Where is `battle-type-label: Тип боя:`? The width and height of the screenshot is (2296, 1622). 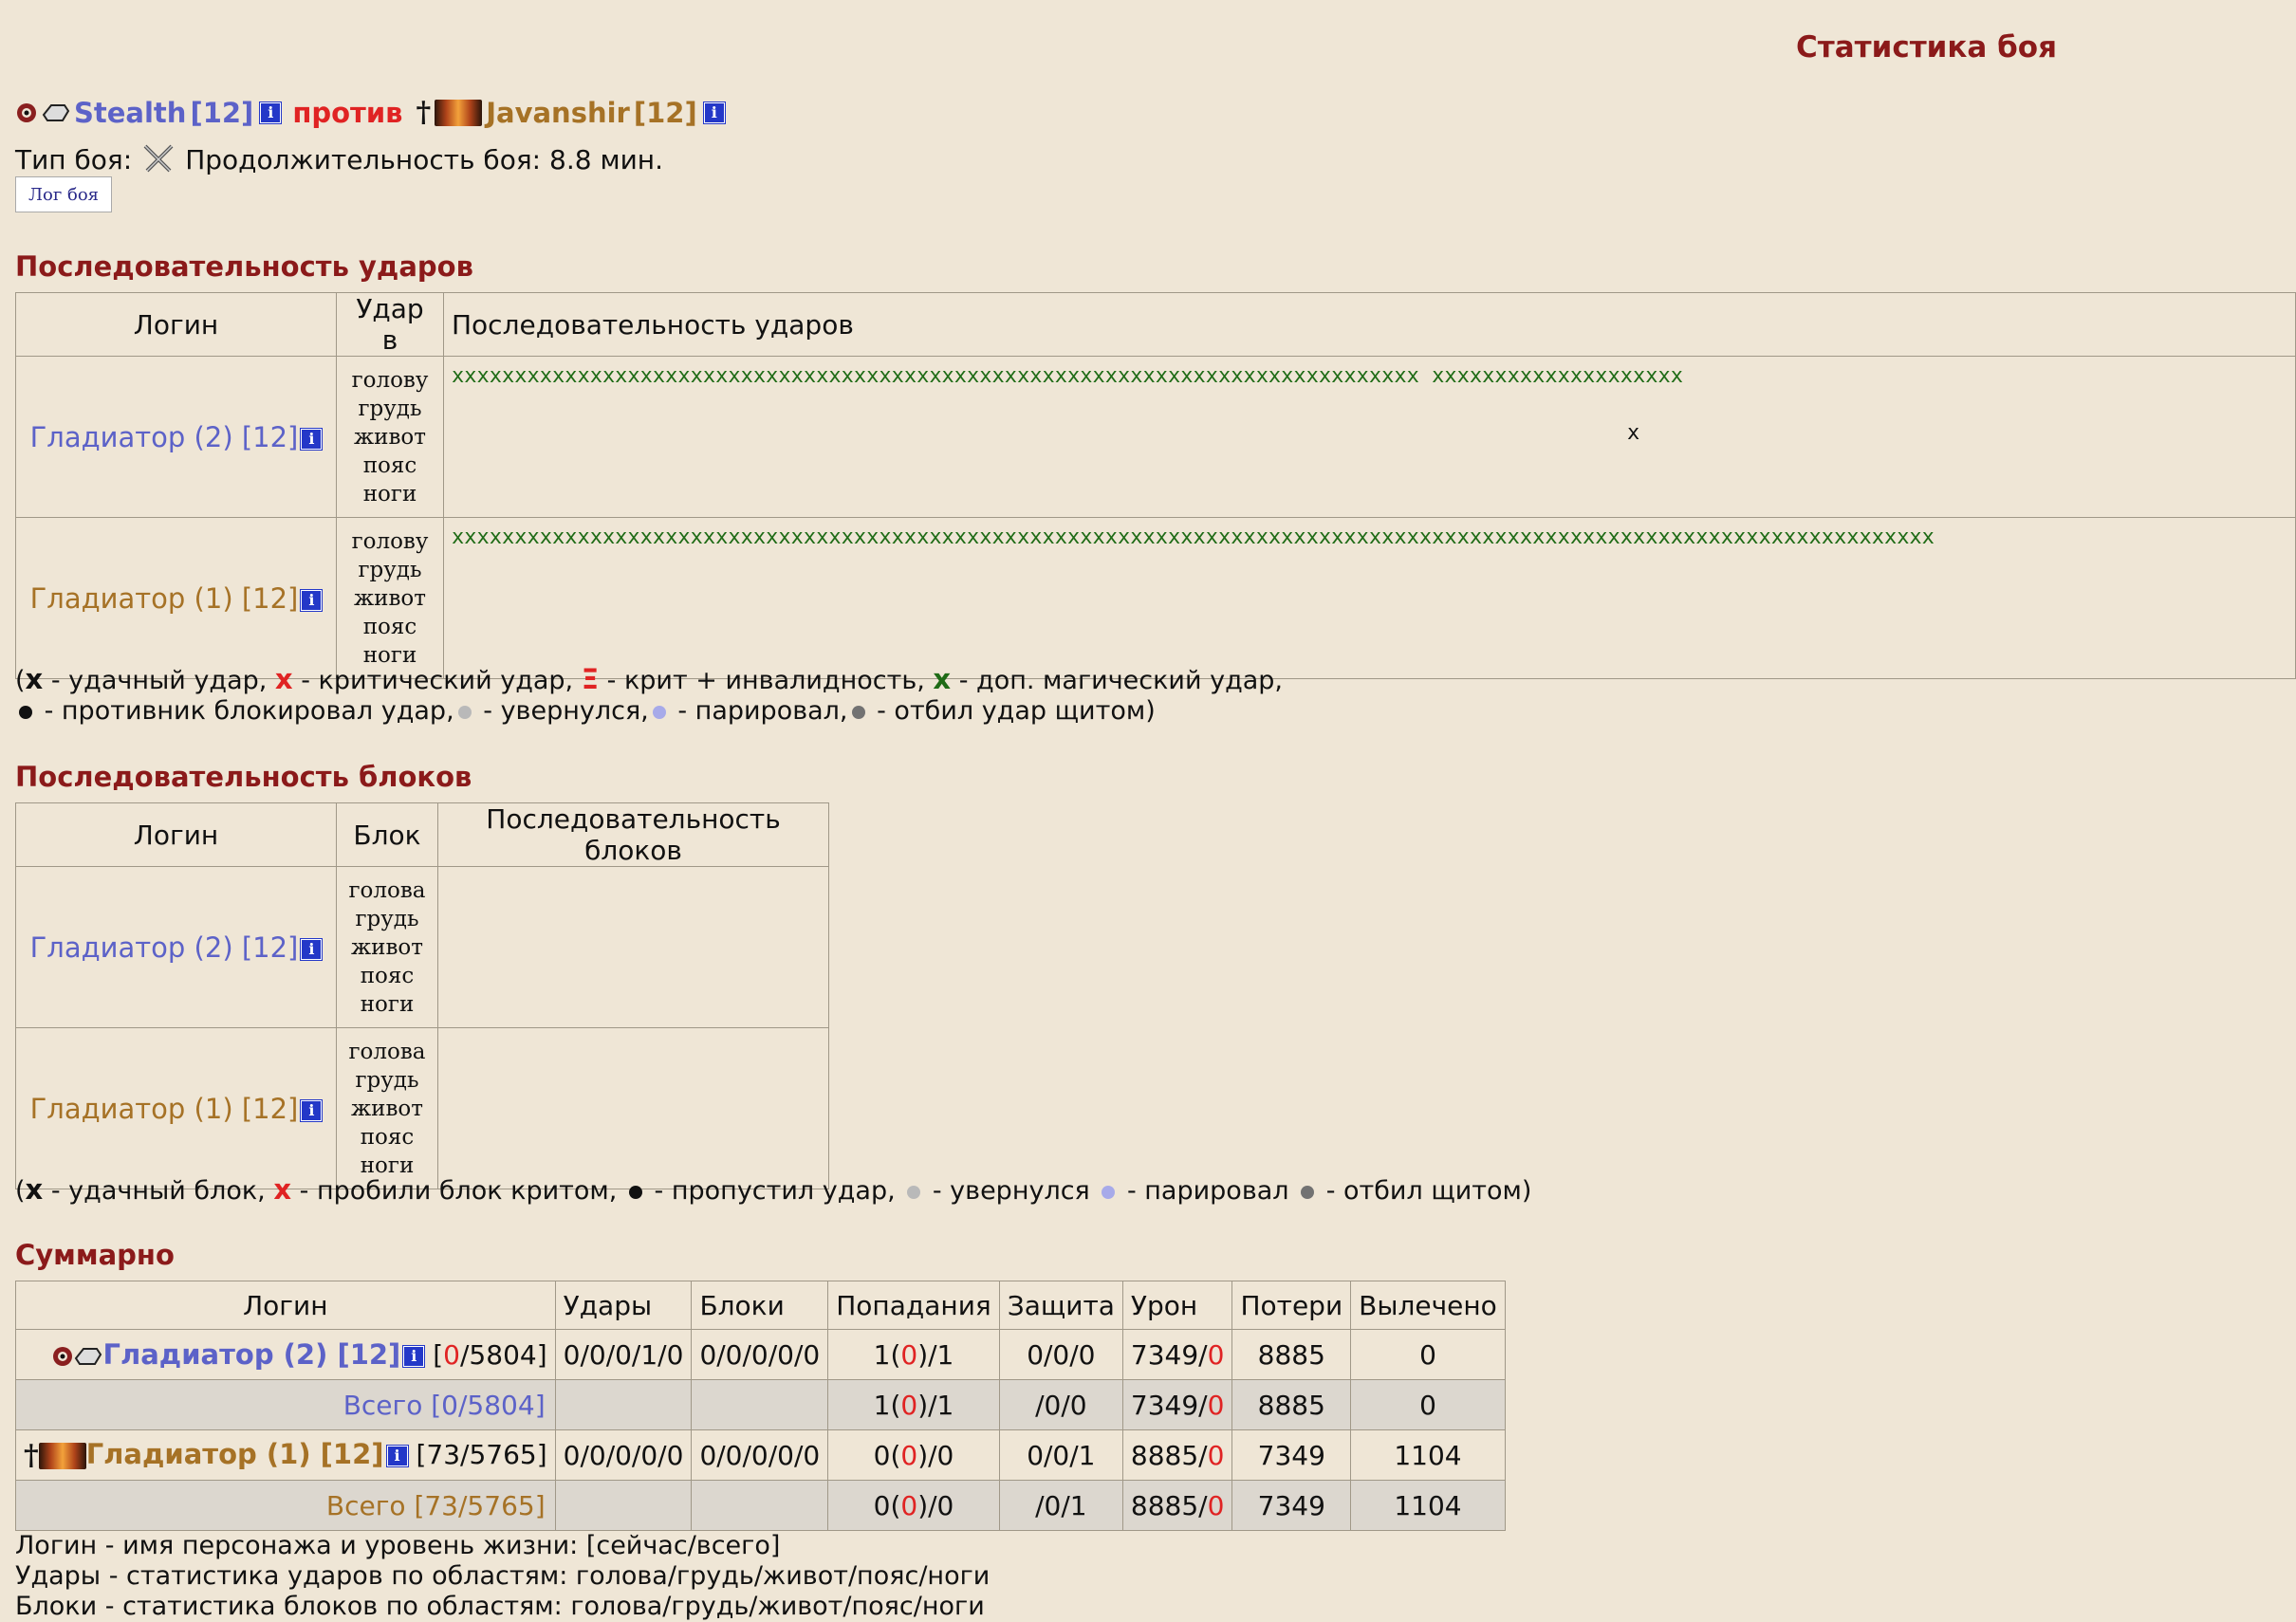
battle-type-label: Тип боя: is located at coordinates (74, 159).